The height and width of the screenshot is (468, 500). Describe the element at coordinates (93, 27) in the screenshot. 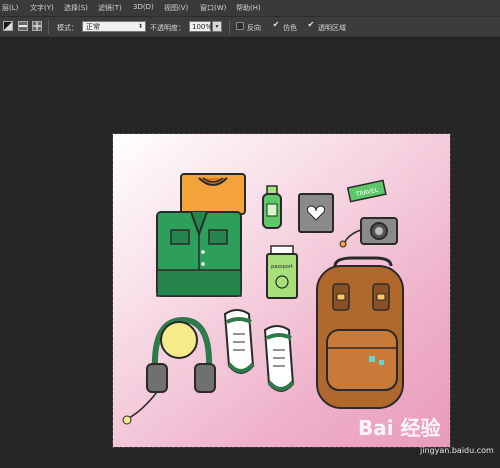

I see `mode-value: 正常` at that location.